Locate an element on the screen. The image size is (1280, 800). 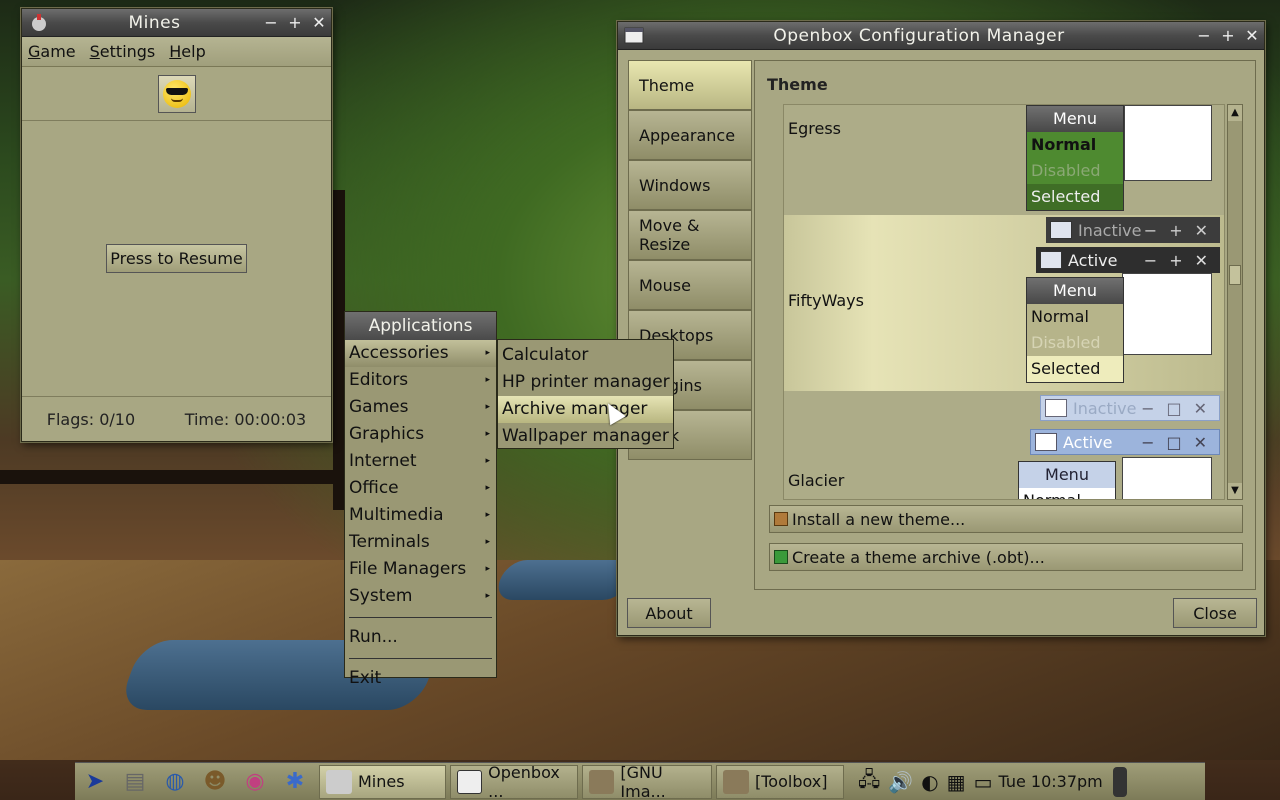
menu-item-office: Office ▸ is located at coordinates (420, 488).